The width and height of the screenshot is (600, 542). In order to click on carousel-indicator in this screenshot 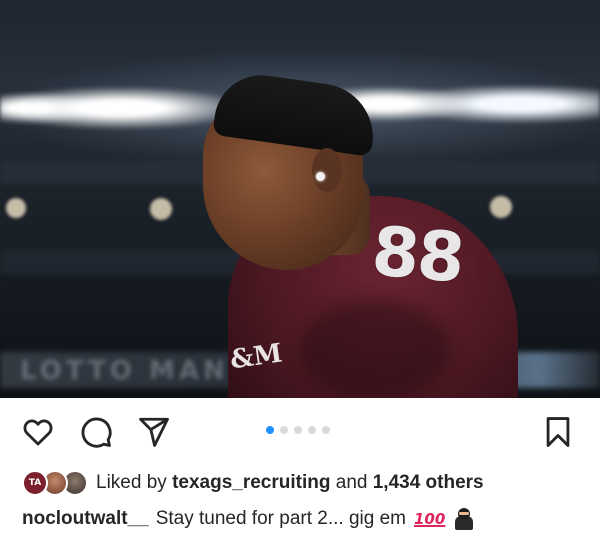, I will do `click(298, 430)`.